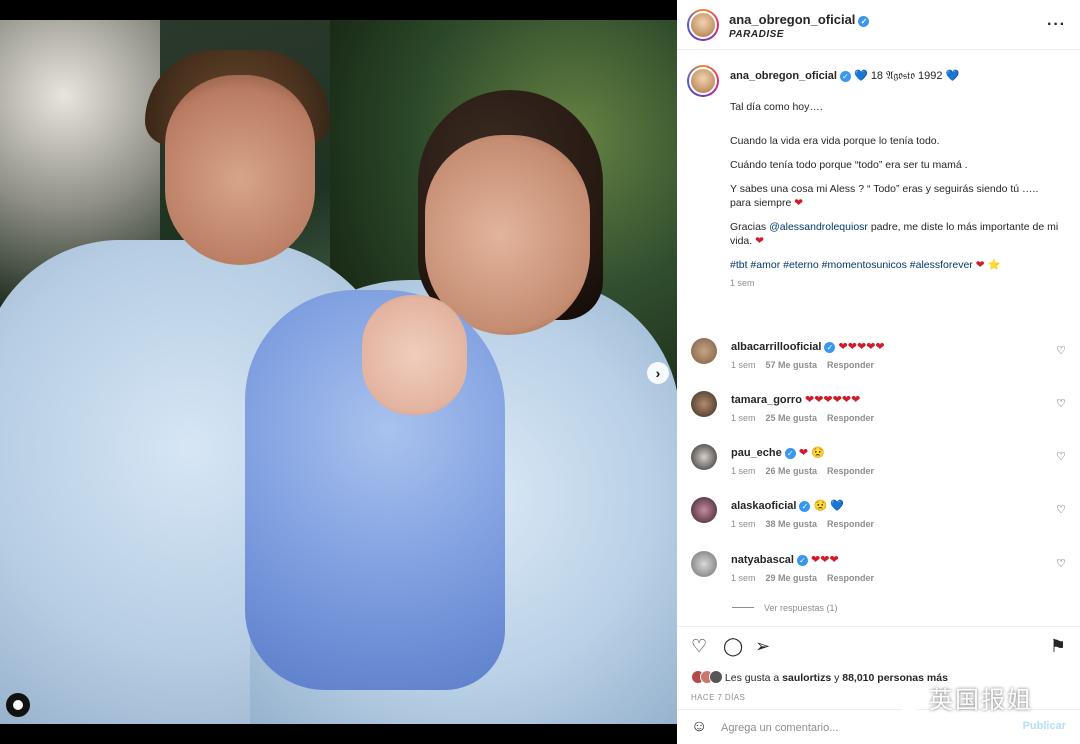  Describe the element at coordinates (414, 355) in the screenshot. I see `photo-baby-face` at that location.